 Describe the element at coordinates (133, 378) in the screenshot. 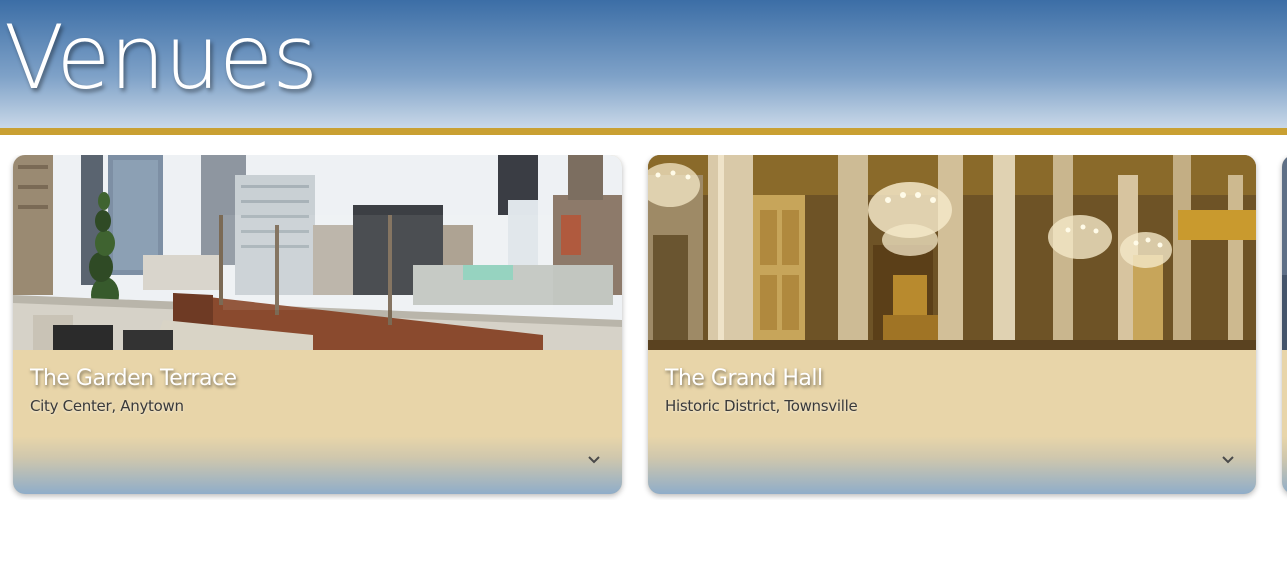

I see `venue-name: The Garden Terrace` at that location.